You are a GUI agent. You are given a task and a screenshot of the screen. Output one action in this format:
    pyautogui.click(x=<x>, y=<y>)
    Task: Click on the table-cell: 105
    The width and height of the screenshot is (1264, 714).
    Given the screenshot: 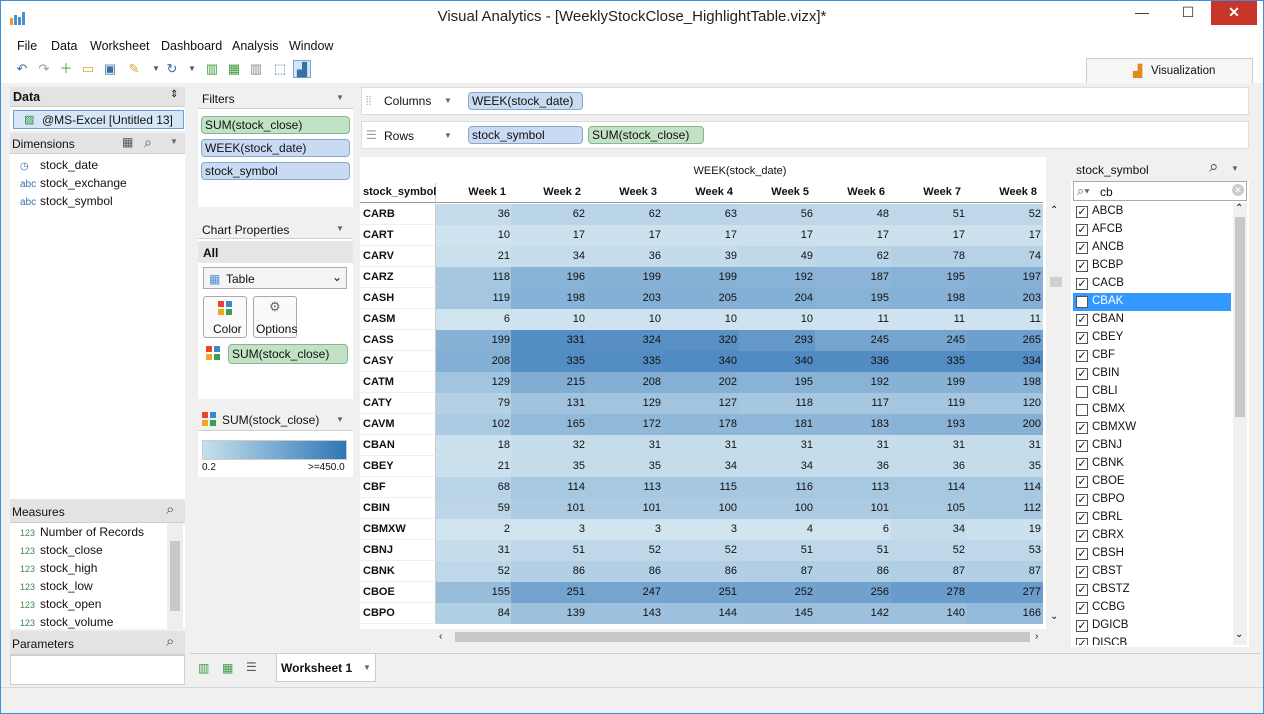 What is the action you would take?
    pyautogui.click(x=929, y=508)
    